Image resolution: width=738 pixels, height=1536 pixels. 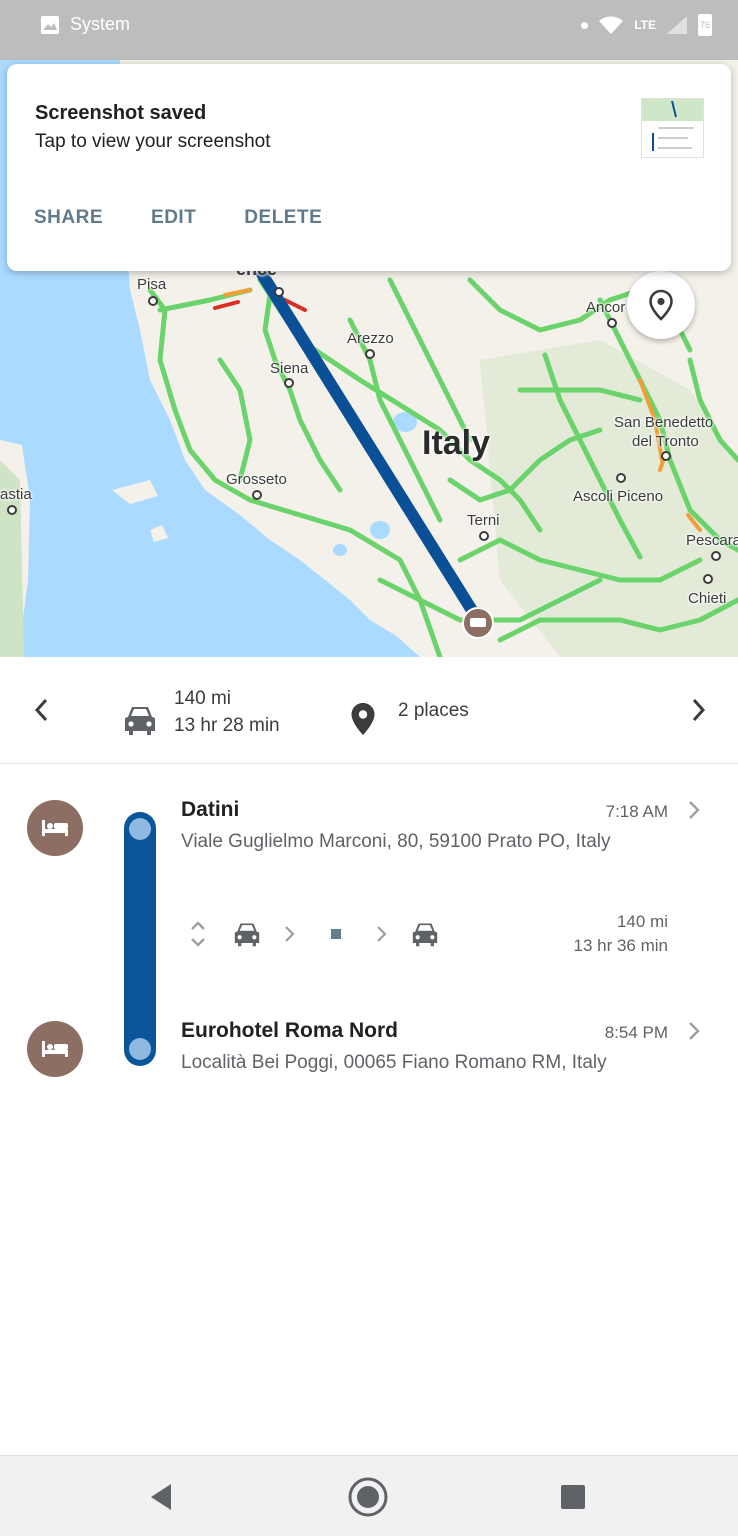 I want to click on system-nav-bar, so click(x=369, y=1495).